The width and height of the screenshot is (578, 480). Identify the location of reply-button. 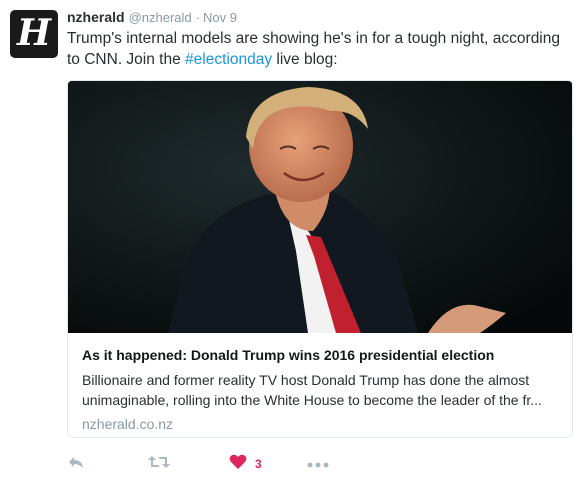
(76, 464).